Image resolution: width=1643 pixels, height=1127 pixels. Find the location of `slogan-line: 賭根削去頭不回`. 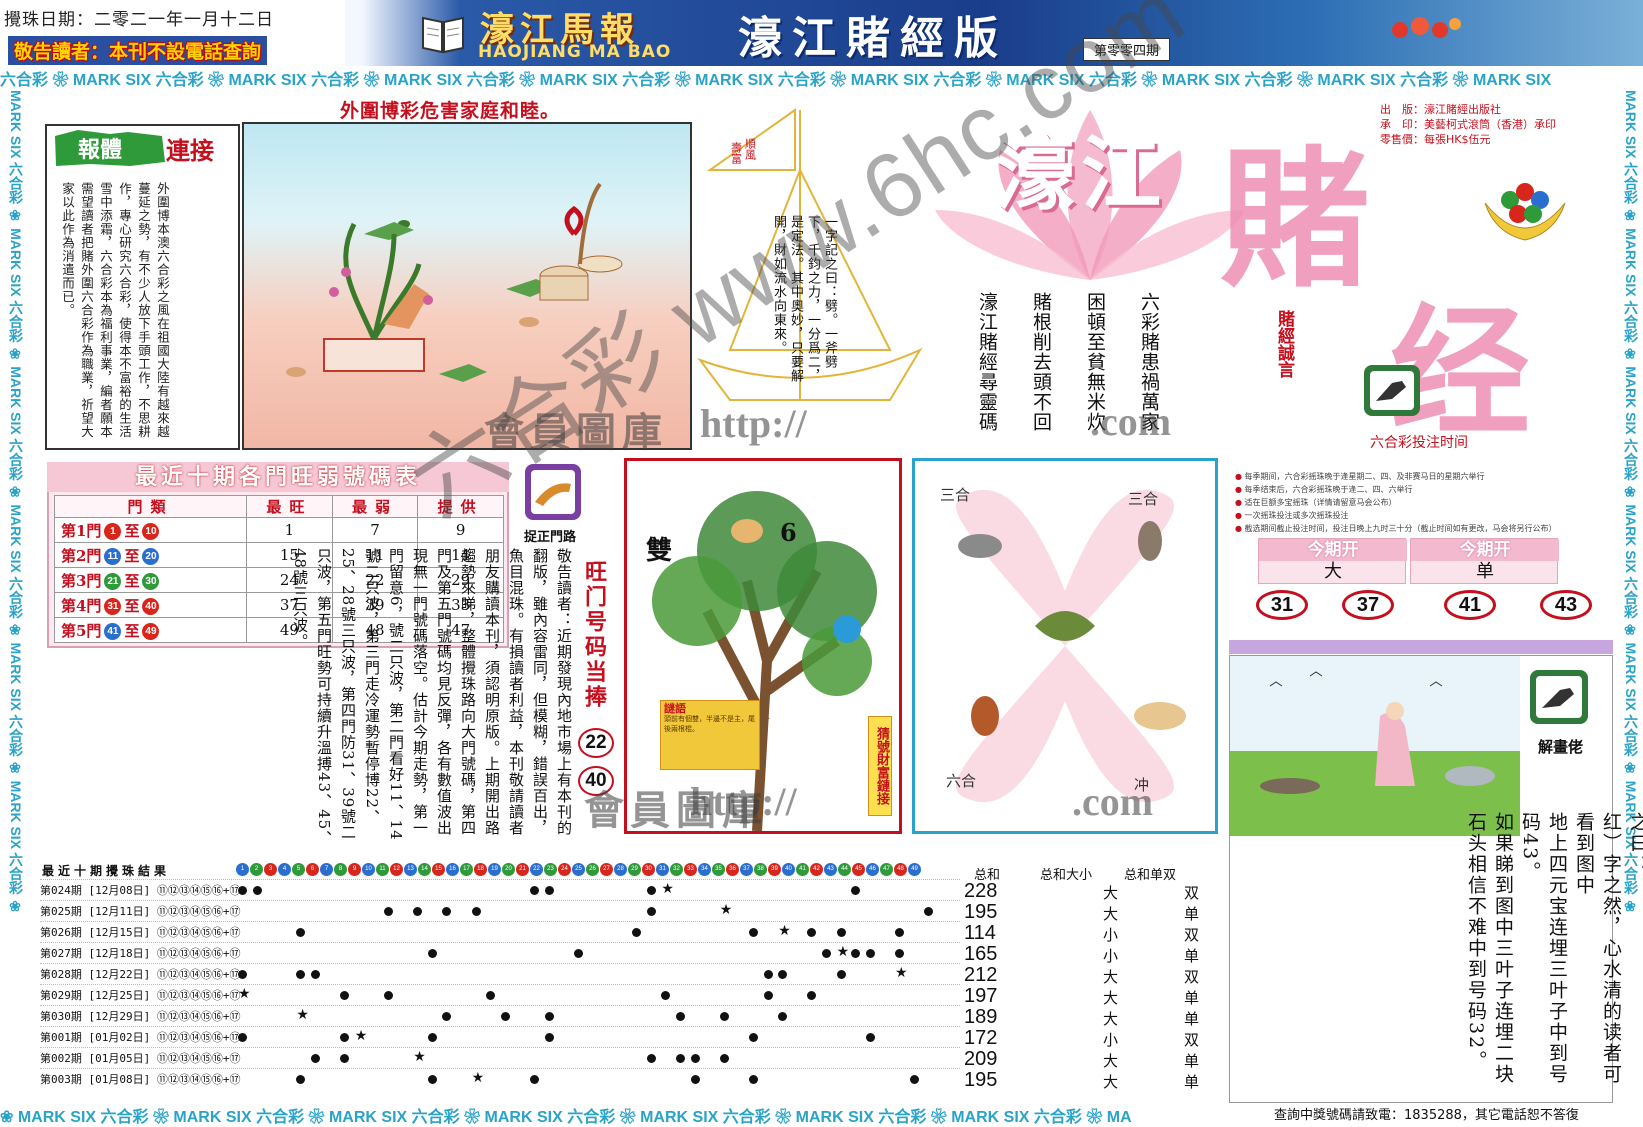

slogan-line: 賭根削去頭不回 is located at coordinates (1041, 362).